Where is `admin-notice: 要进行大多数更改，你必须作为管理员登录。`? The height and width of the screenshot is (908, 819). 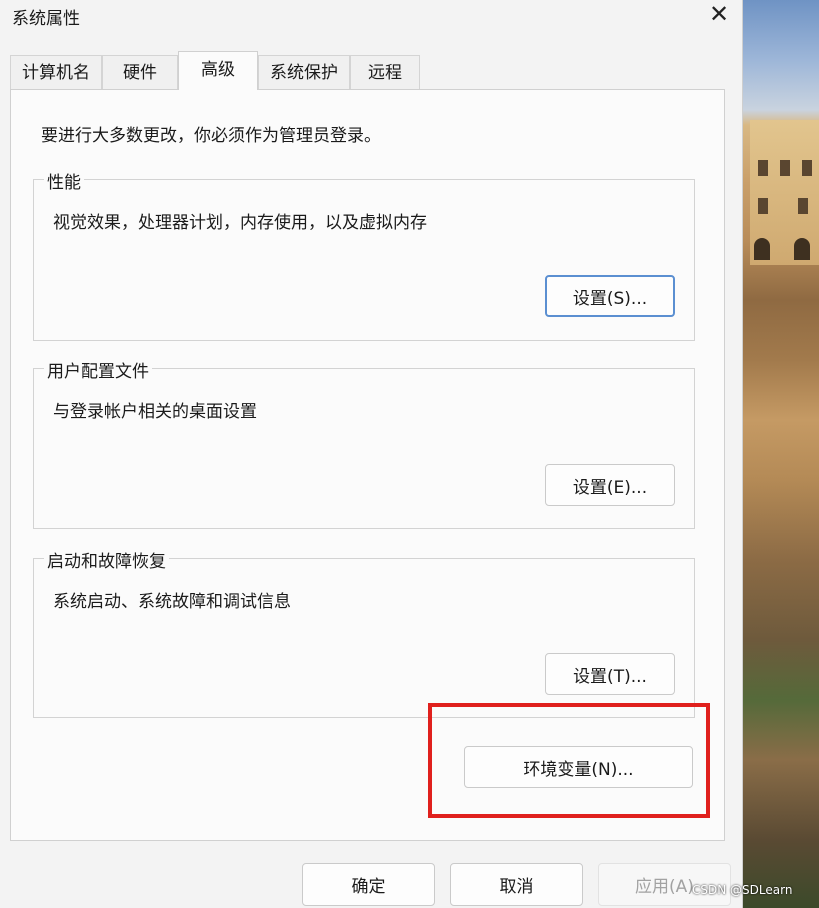
admin-notice: 要进行大多数更改，你必须作为管理员登录。 is located at coordinates (211, 136).